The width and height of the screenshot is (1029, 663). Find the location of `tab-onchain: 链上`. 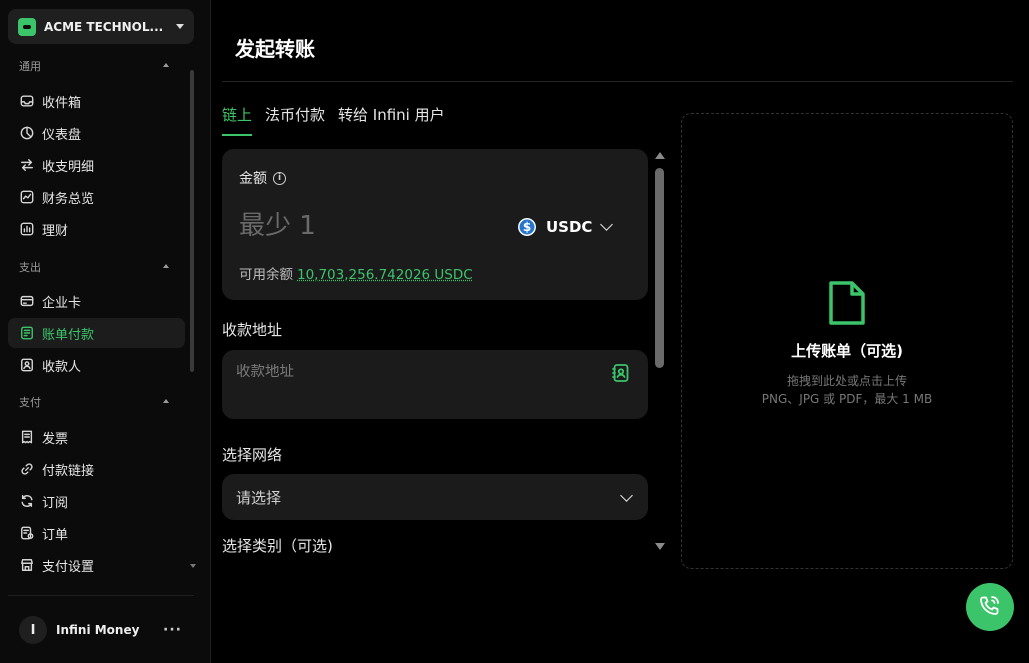

tab-onchain: 链上 is located at coordinates (237, 120).